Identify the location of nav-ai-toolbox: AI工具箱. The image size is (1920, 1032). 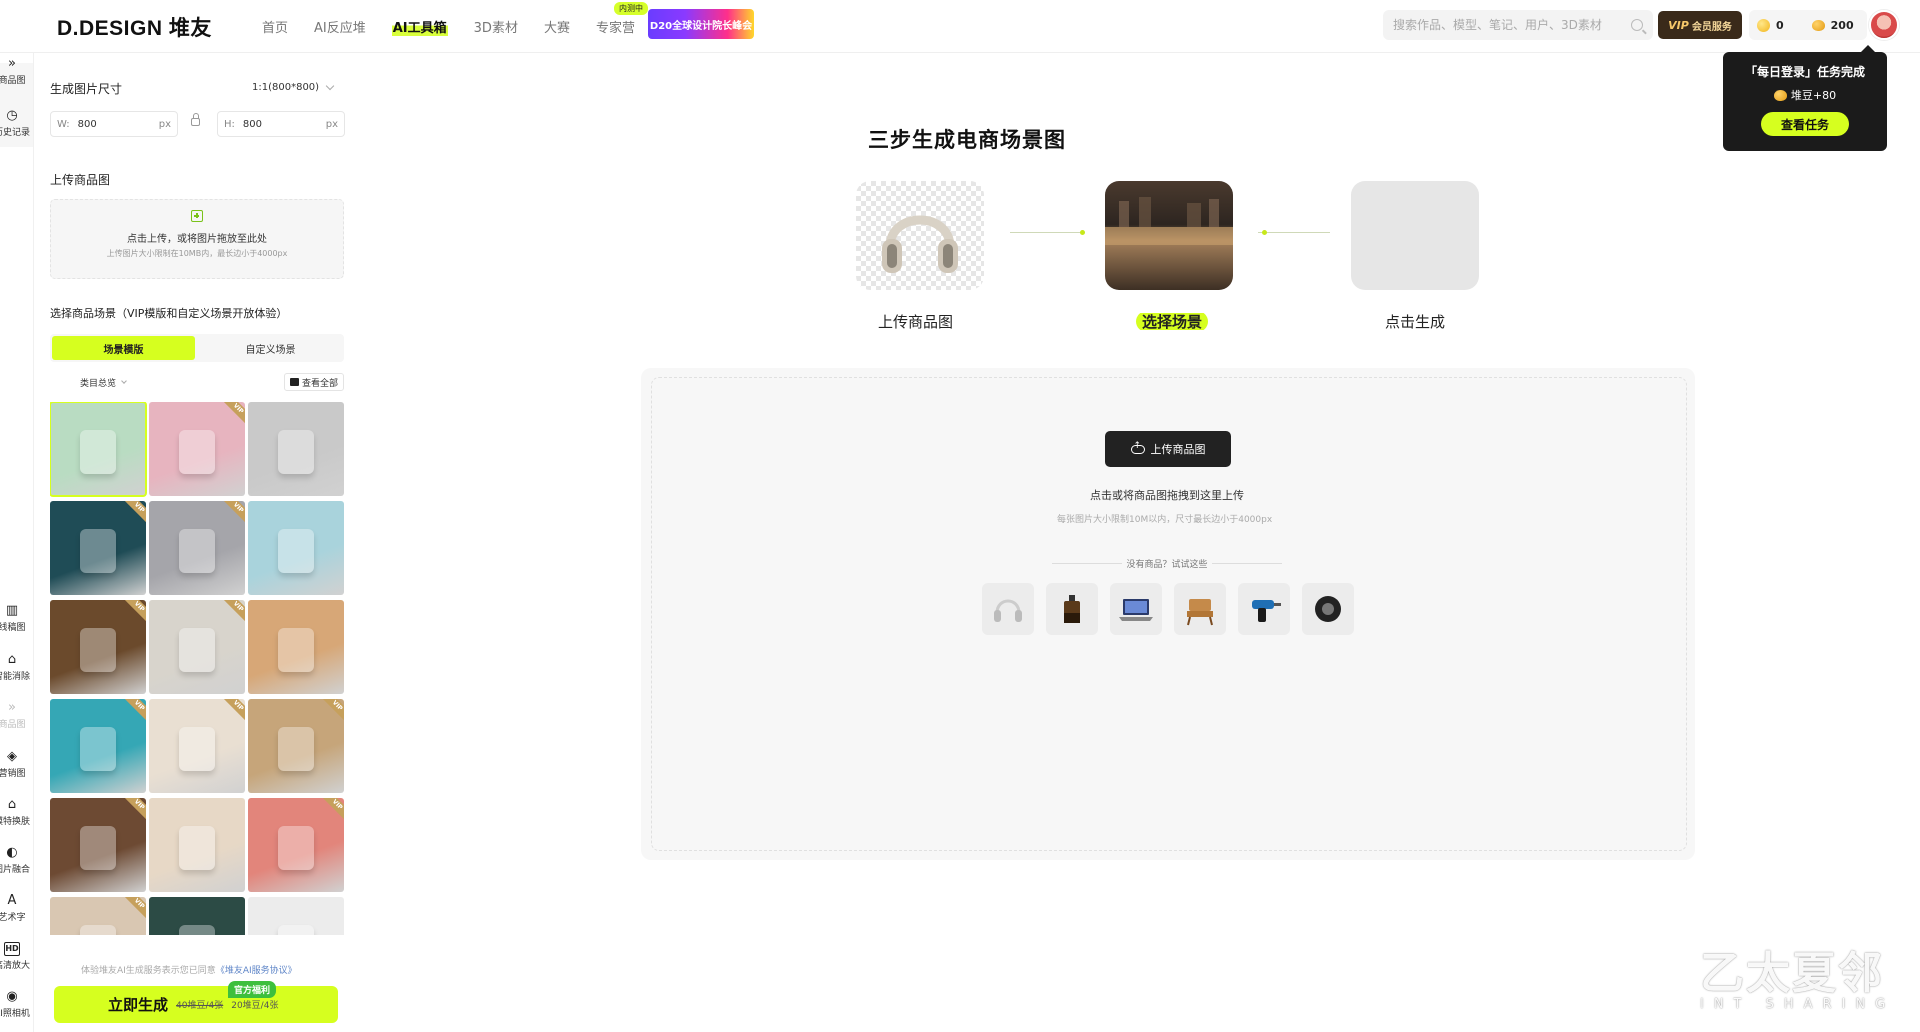
(419, 26).